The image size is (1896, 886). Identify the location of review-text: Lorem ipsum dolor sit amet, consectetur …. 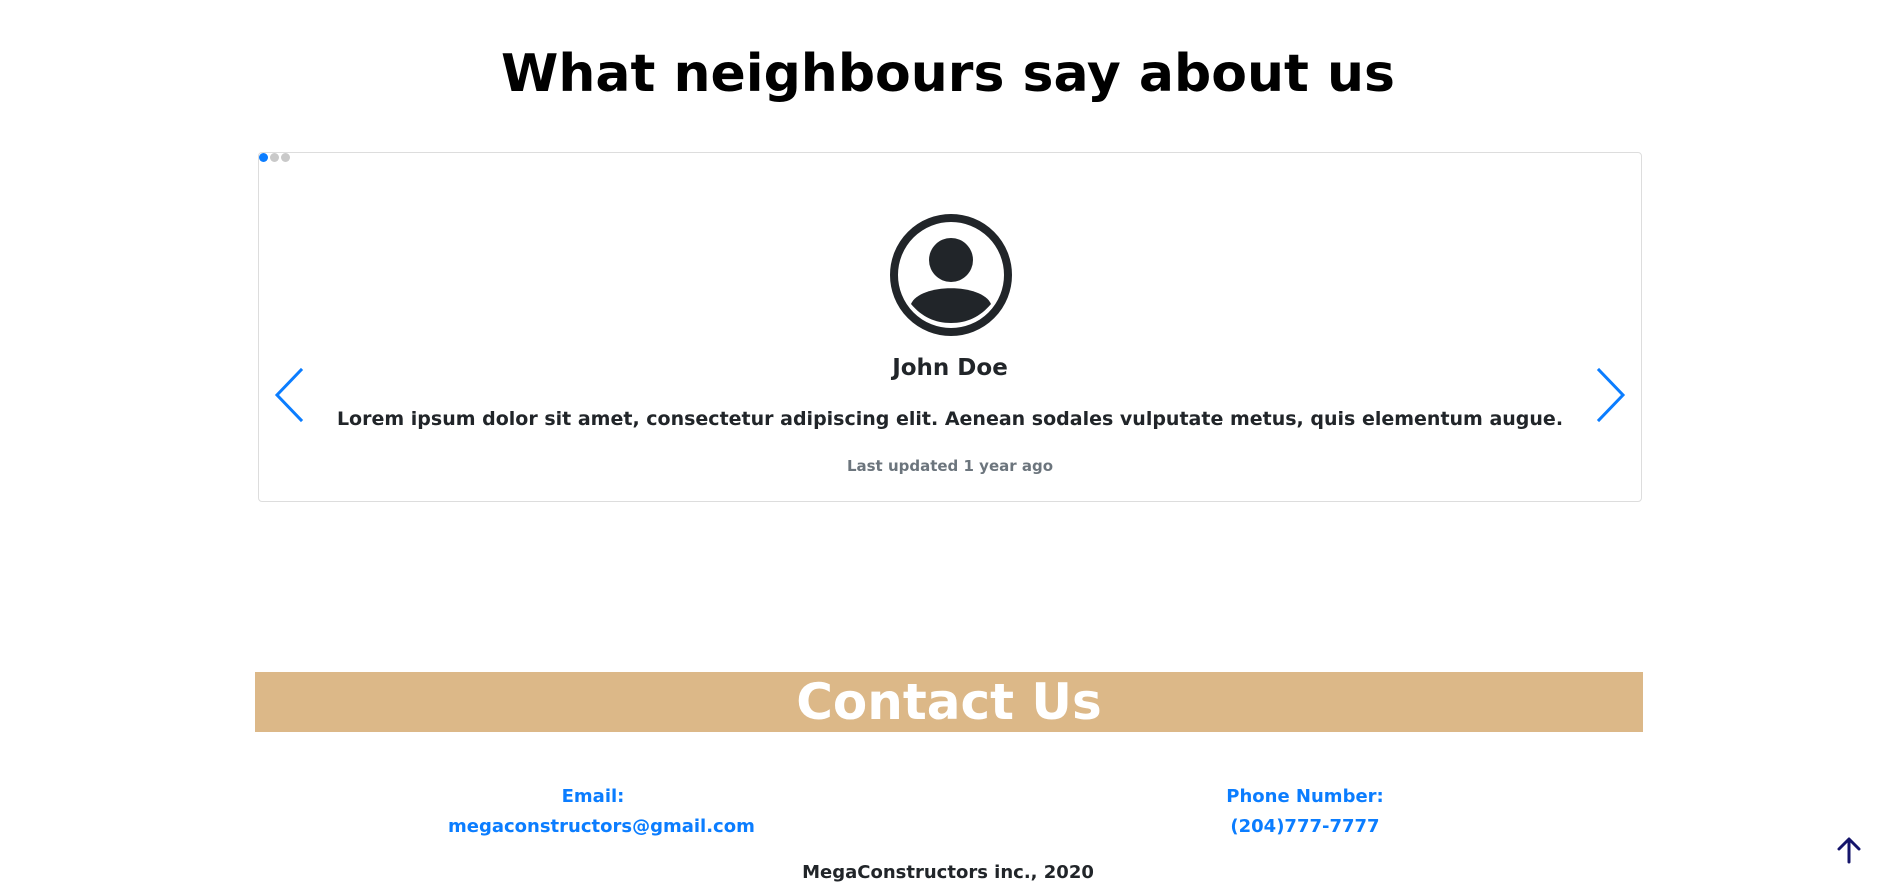
(950, 419).